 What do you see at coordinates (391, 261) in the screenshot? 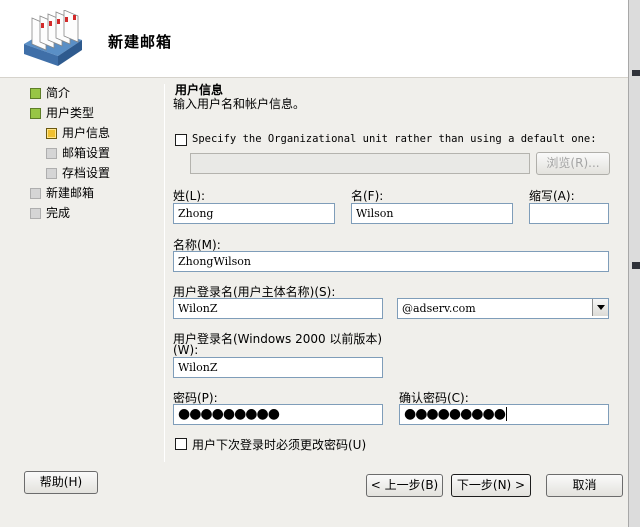
I see `display-name-input: ZhongWilson` at bounding box center [391, 261].